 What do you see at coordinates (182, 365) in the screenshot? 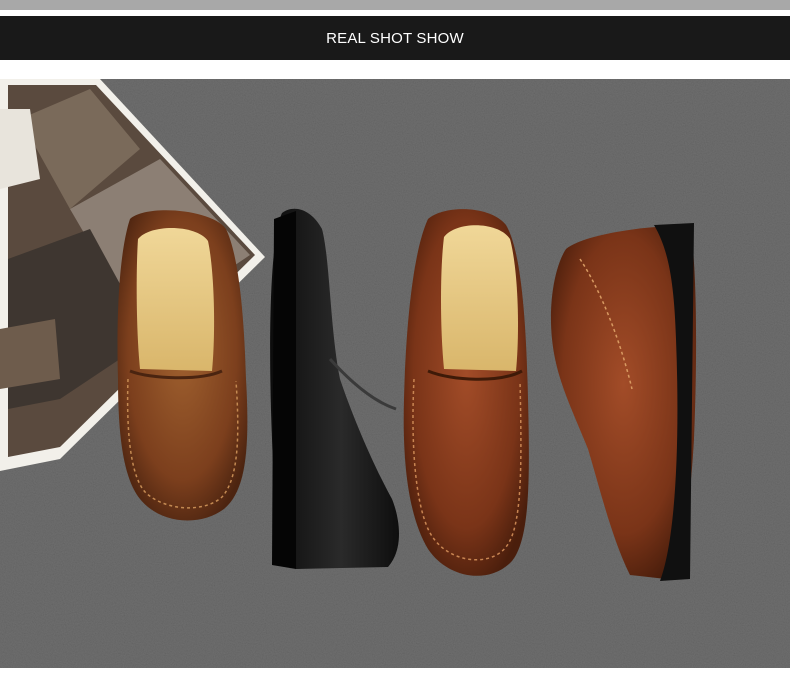
I see `brown-loafer-1-icon` at bounding box center [182, 365].